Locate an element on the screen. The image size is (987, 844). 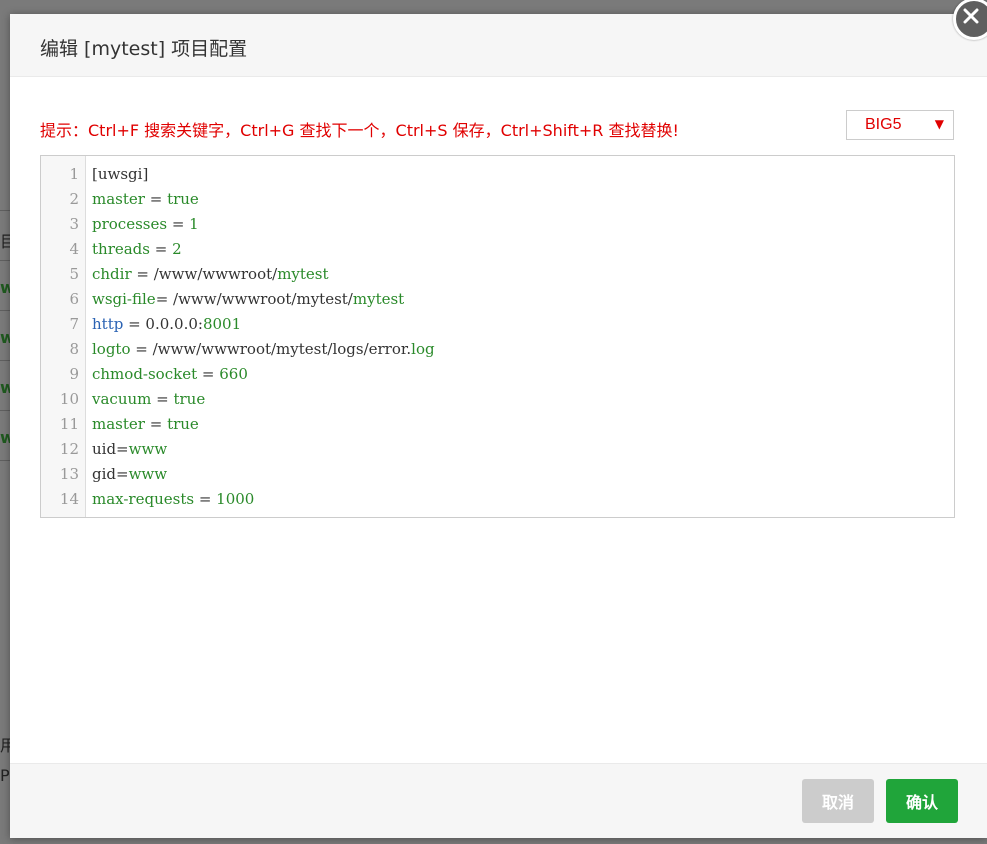
code-token: gid= is located at coordinates (110, 474).